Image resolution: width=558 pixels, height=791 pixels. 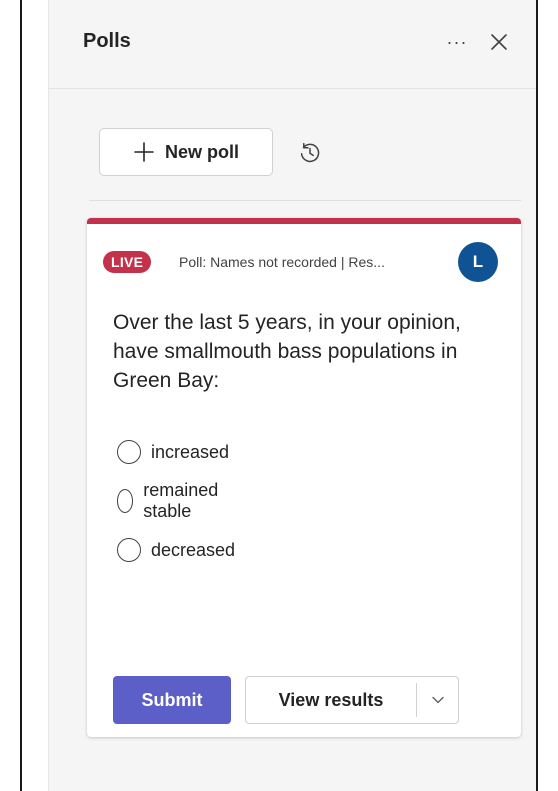 What do you see at coordinates (190, 451) in the screenshot?
I see `option-label: increased` at bounding box center [190, 451].